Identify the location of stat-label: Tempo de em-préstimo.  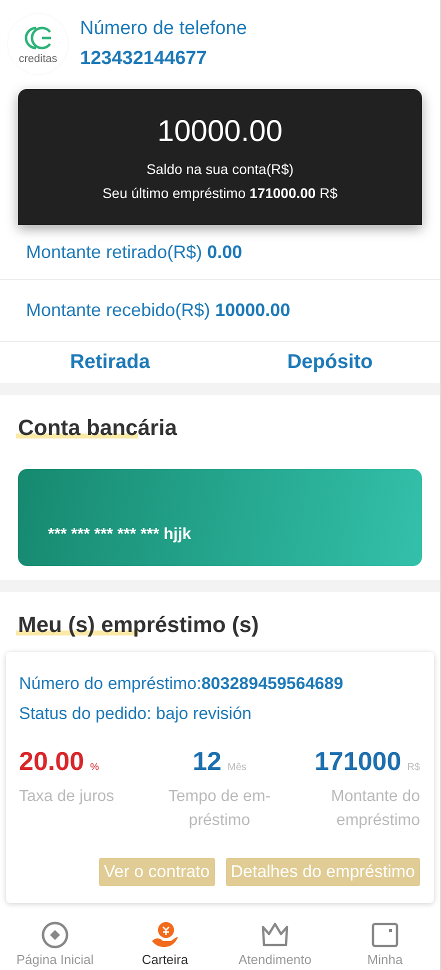
(219, 809).